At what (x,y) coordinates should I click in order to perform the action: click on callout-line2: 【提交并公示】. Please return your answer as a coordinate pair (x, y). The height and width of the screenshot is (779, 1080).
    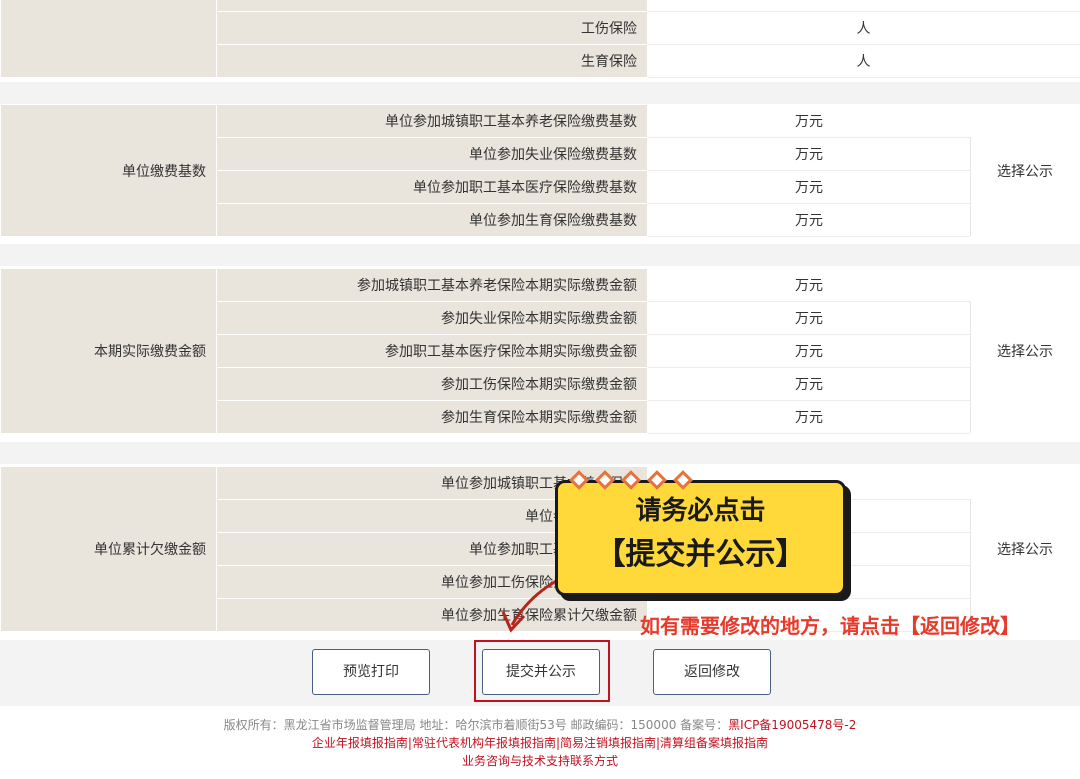
    Looking at the image, I should click on (700, 554).